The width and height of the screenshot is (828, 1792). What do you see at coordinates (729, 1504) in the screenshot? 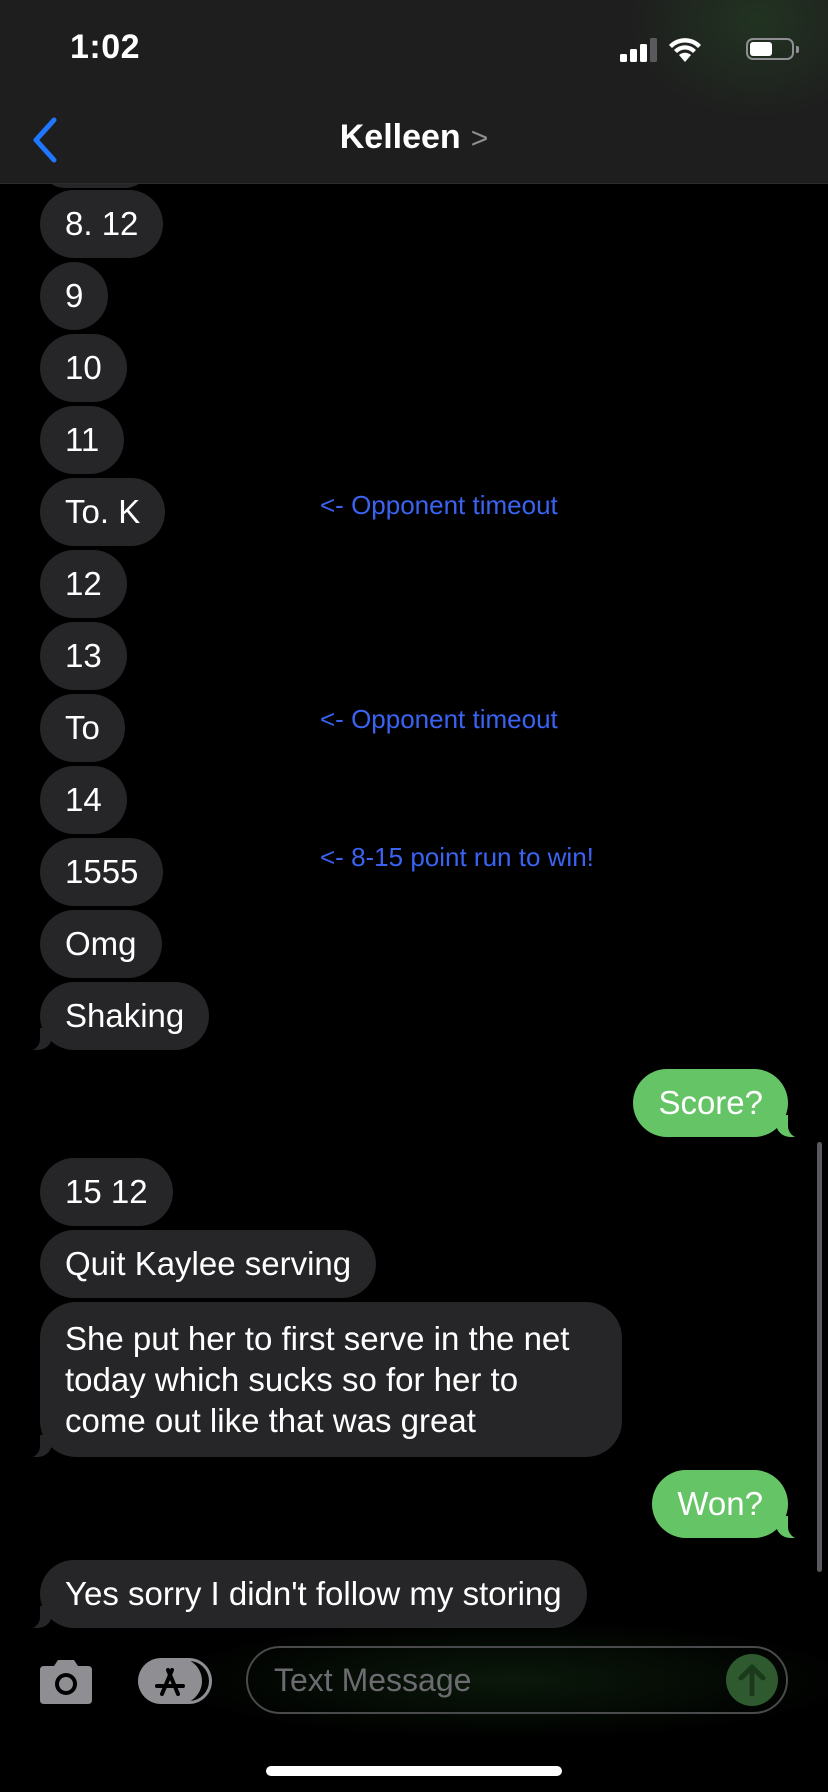
I see `message-bubble-sent: Won?` at bounding box center [729, 1504].